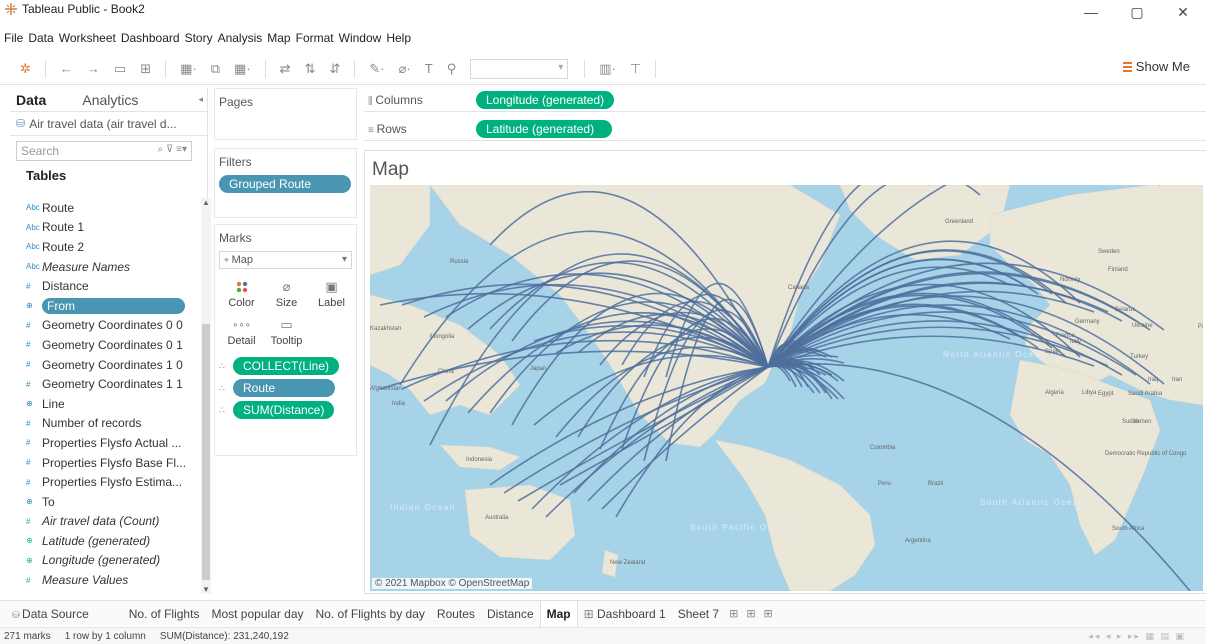 The image size is (1206, 644). What do you see at coordinates (199, 39) in the screenshot?
I see `menu-story: Story` at bounding box center [199, 39].